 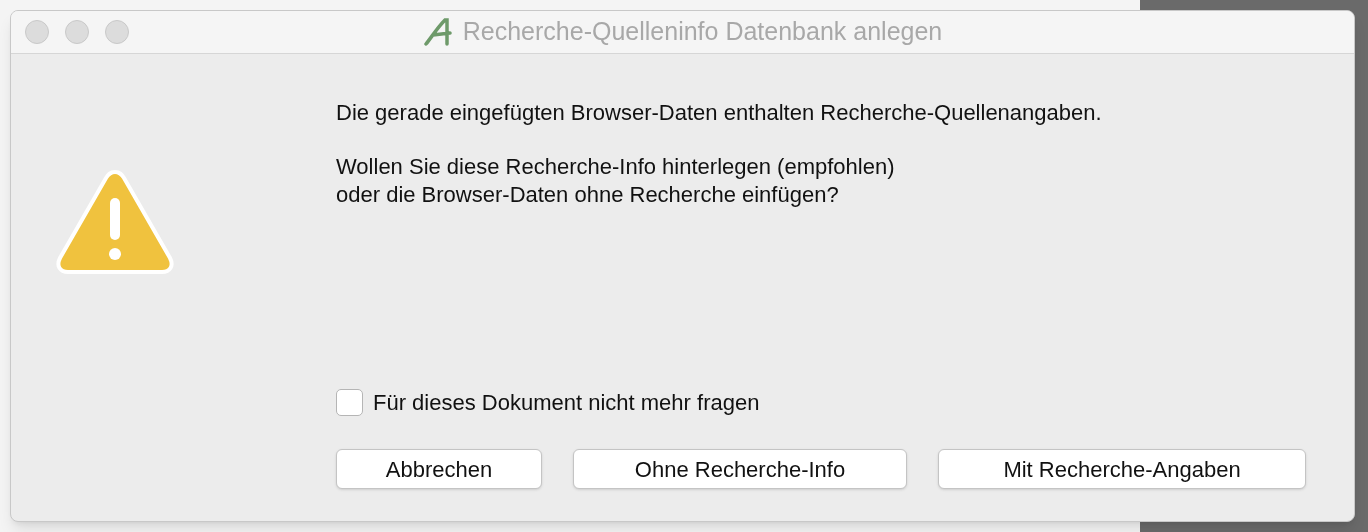 What do you see at coordinates (1122, 469) in the screenshot?
I see `dialog-button: Mit Recherche-Angaben` at bounding box center [1122, 469].